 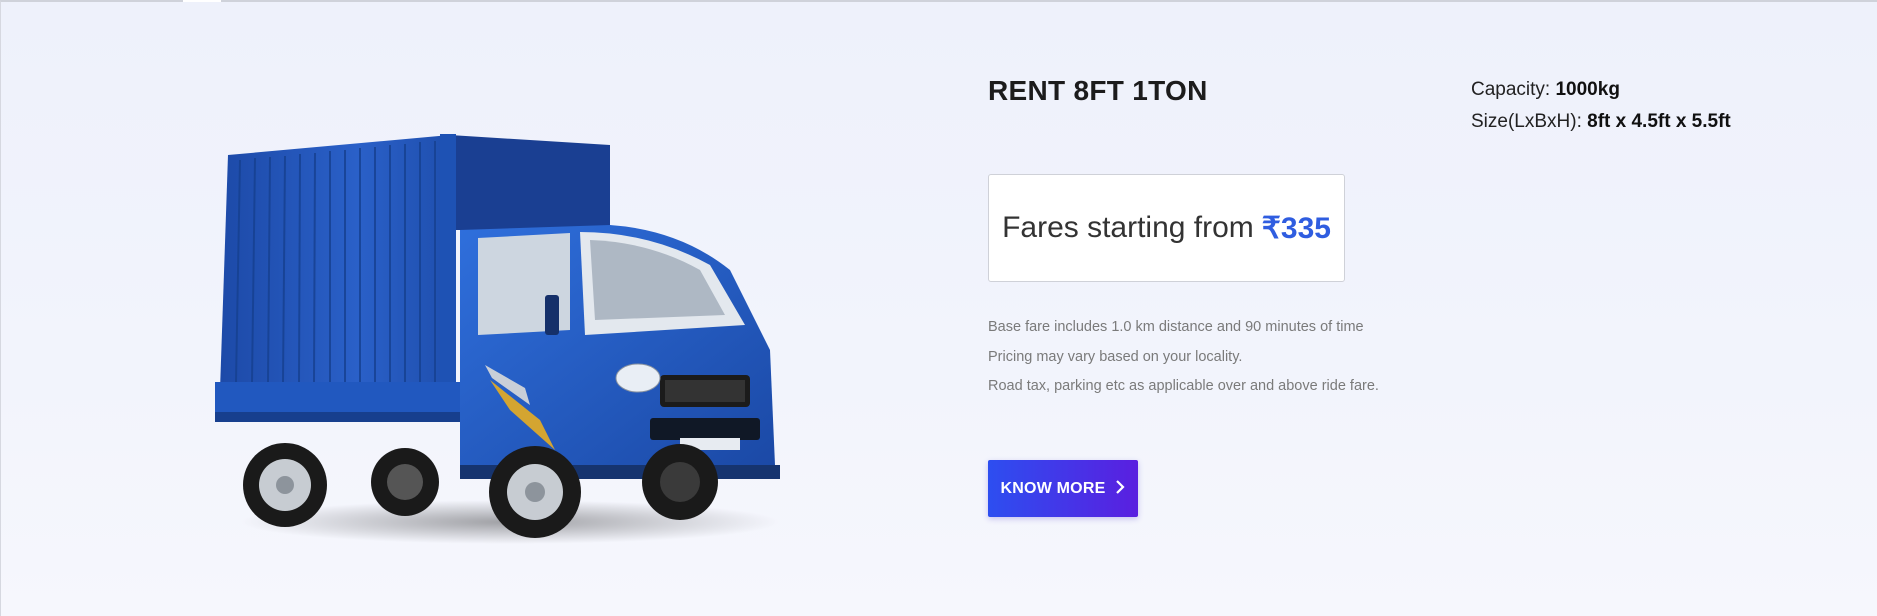 What do you see at coordinates (1511, 89) in the screenshot?
I see `capacity-label: Capacity:` at bounding box center [1511, 89].